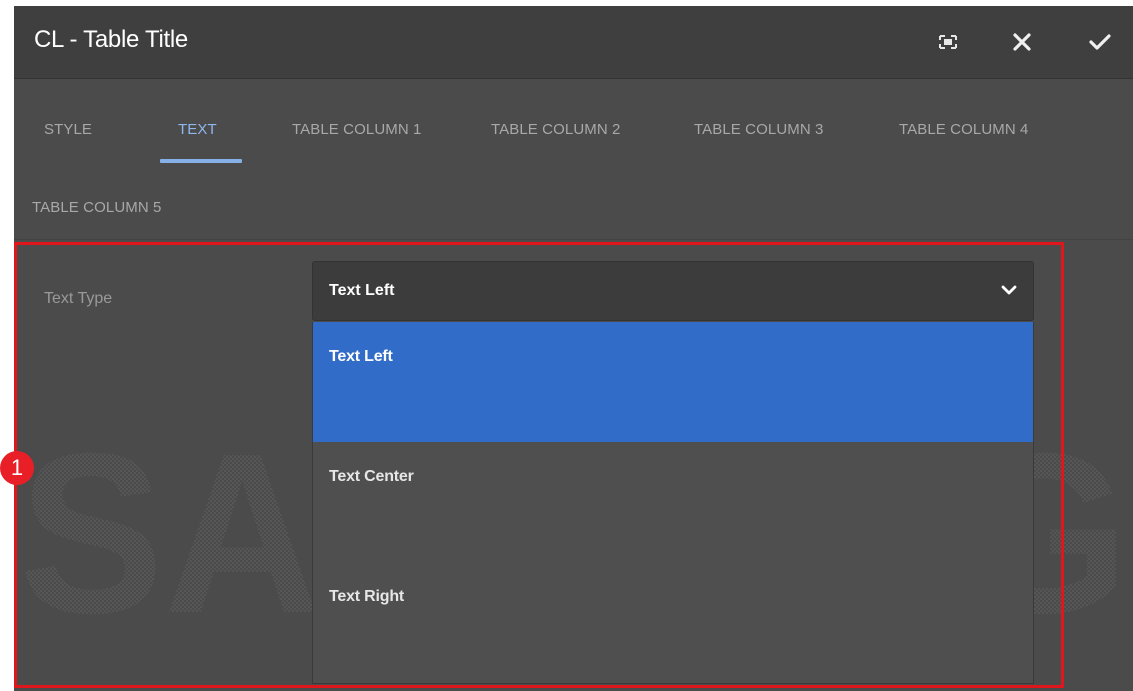  Describe the element at coordinates (197, 129) in the screenshot. I see `tab-text: TEXT` at that location.